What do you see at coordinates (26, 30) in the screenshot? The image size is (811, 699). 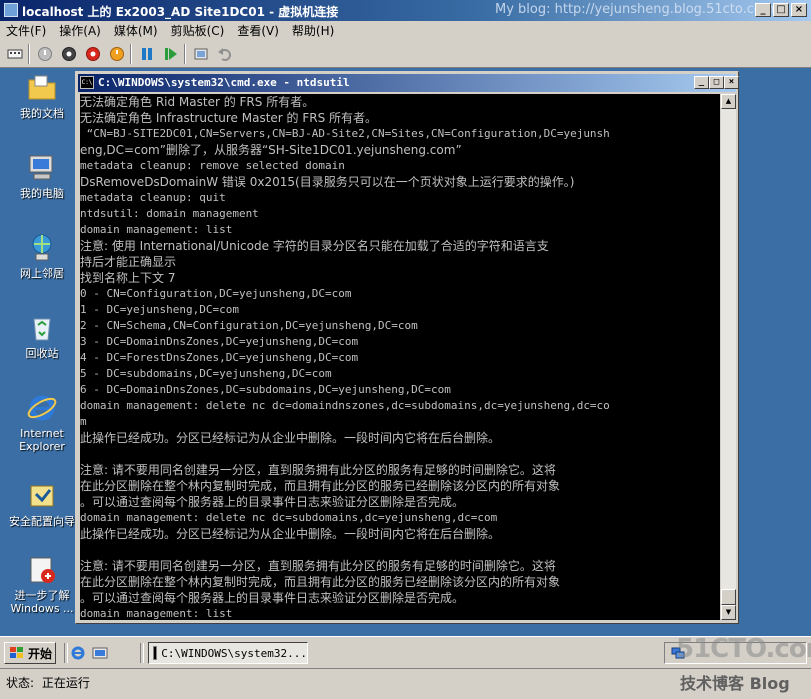 I see `menu-file: 文件(F)` at bounding box center [26, 30].